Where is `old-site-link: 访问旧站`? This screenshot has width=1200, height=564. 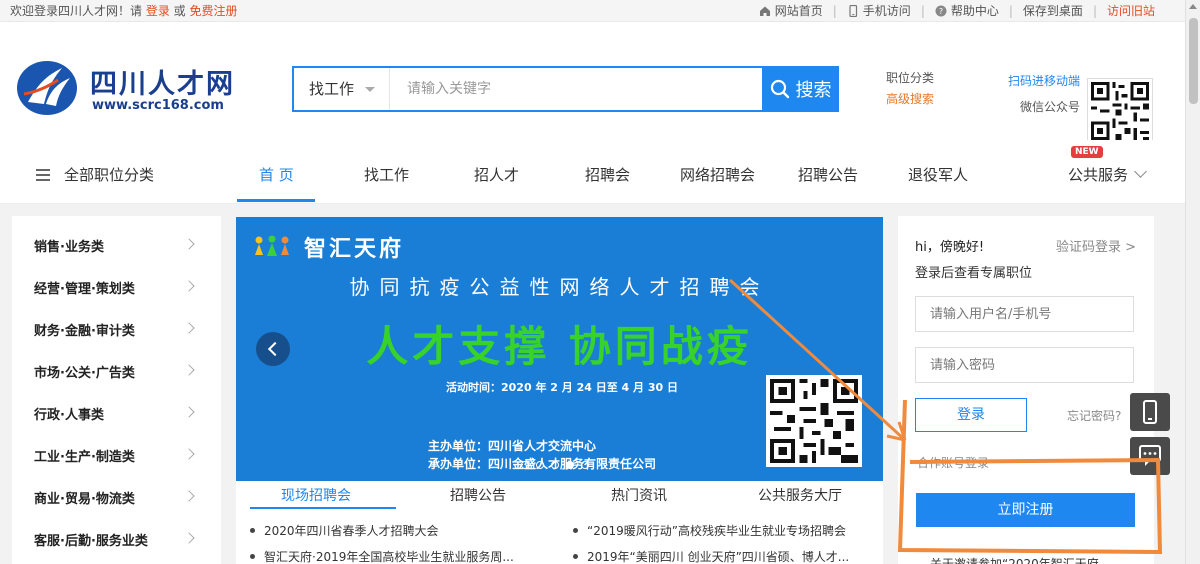
old-site-link: 访问旧站 is located at coordinates (1131, 11).